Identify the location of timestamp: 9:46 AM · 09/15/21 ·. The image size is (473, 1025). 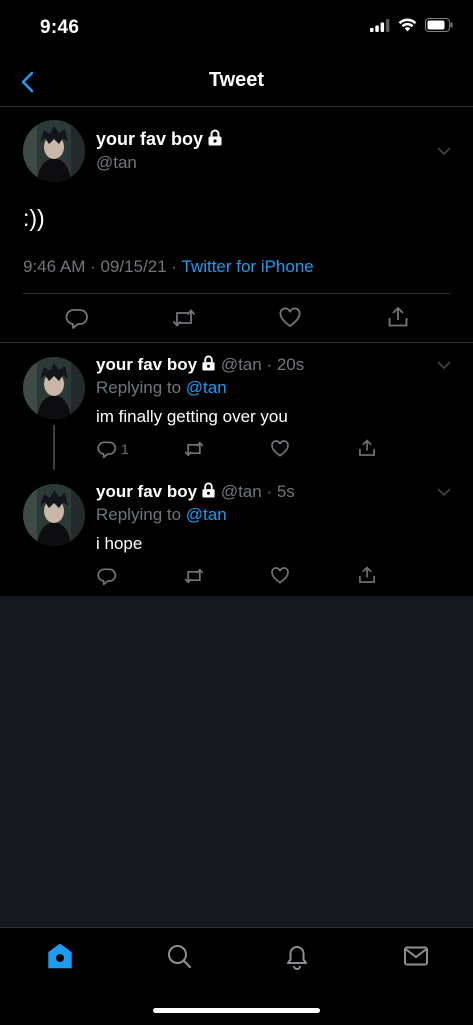
(102, 266).